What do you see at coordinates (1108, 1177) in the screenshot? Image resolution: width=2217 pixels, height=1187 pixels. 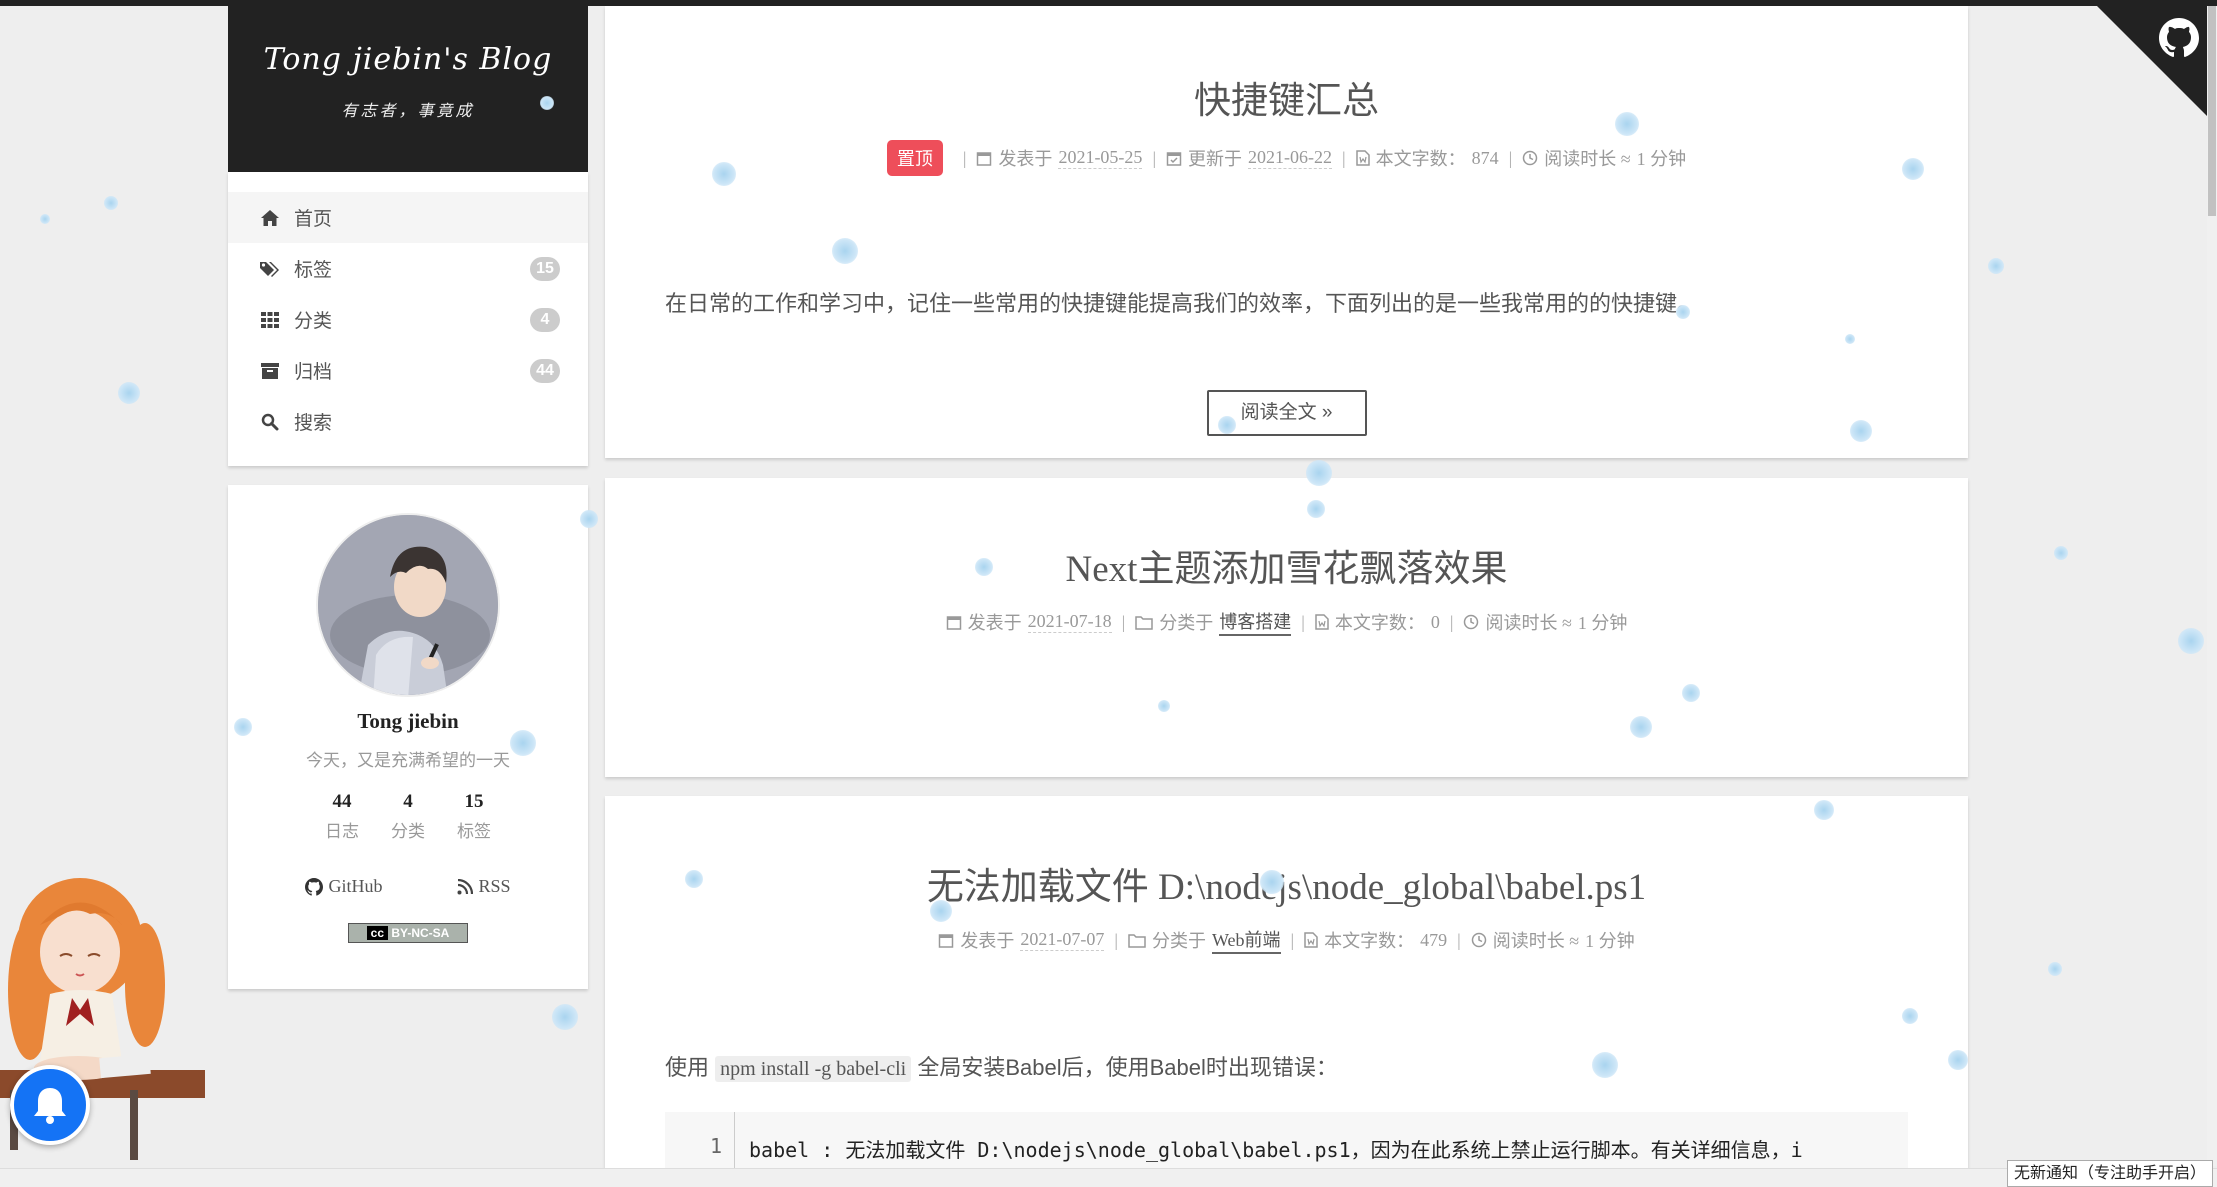 I see `horizontal-scrollbar` at bounding box center [1108, 1177].